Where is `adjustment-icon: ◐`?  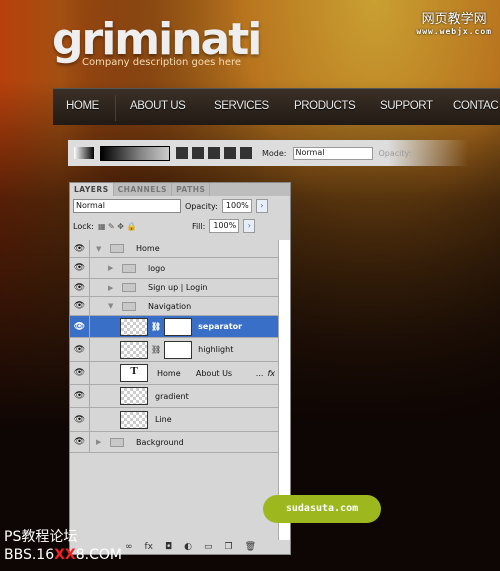 adjustment-icon: ◐ is located at coordinates (188, 547).